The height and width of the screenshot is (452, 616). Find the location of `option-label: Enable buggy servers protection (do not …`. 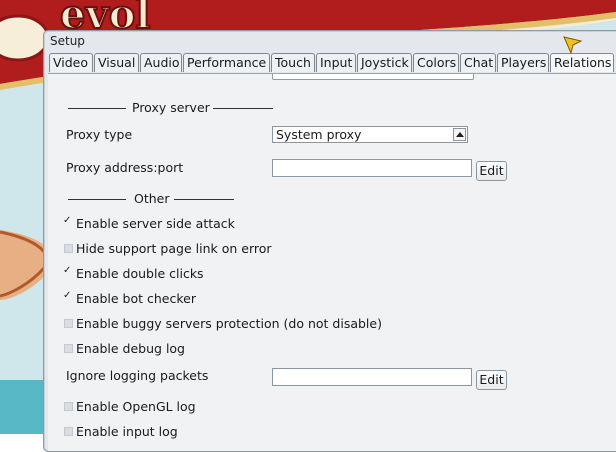

option-label: Enable buggy servers protection (do not … is located at coordinates (229, 323).